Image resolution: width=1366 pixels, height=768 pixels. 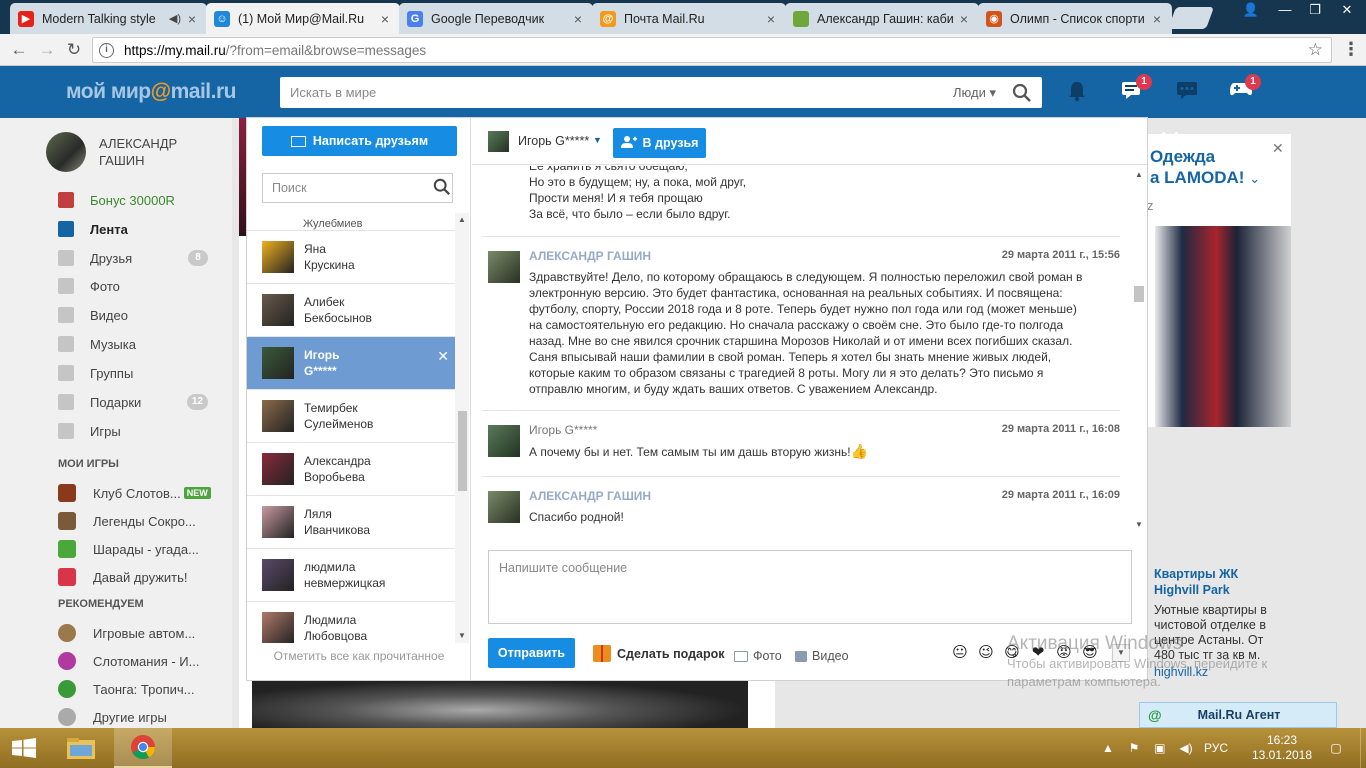 I want to click on contacts-scrollbar: ▲ ▼, so click(x=462, y=428).